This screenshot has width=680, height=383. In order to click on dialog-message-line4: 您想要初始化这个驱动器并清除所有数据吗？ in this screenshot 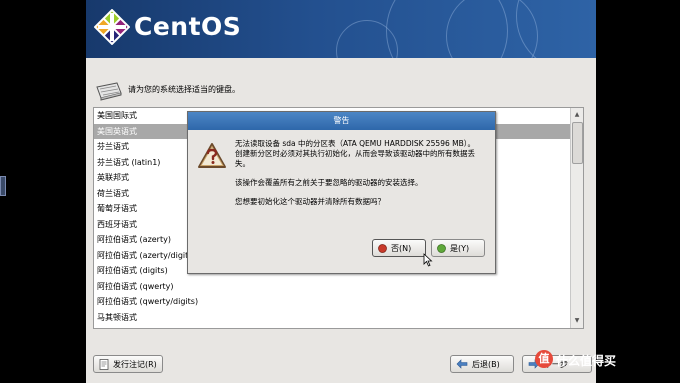, I will do `click(310, 201)`.